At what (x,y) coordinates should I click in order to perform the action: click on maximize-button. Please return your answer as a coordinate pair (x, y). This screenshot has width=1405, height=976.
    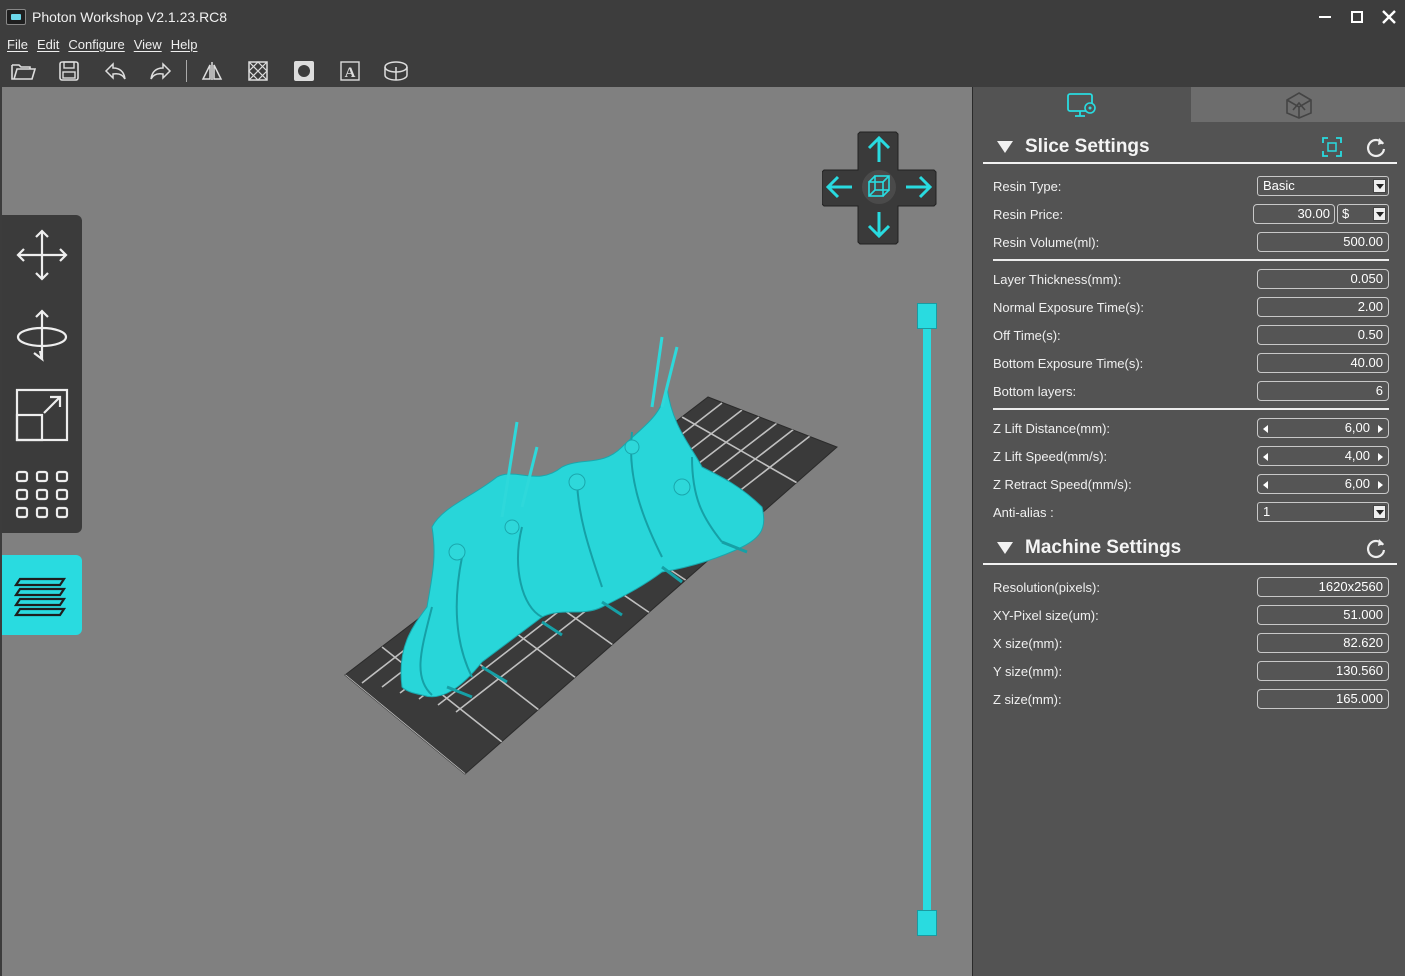
    Looking at the image, I should click on (1357, 16).